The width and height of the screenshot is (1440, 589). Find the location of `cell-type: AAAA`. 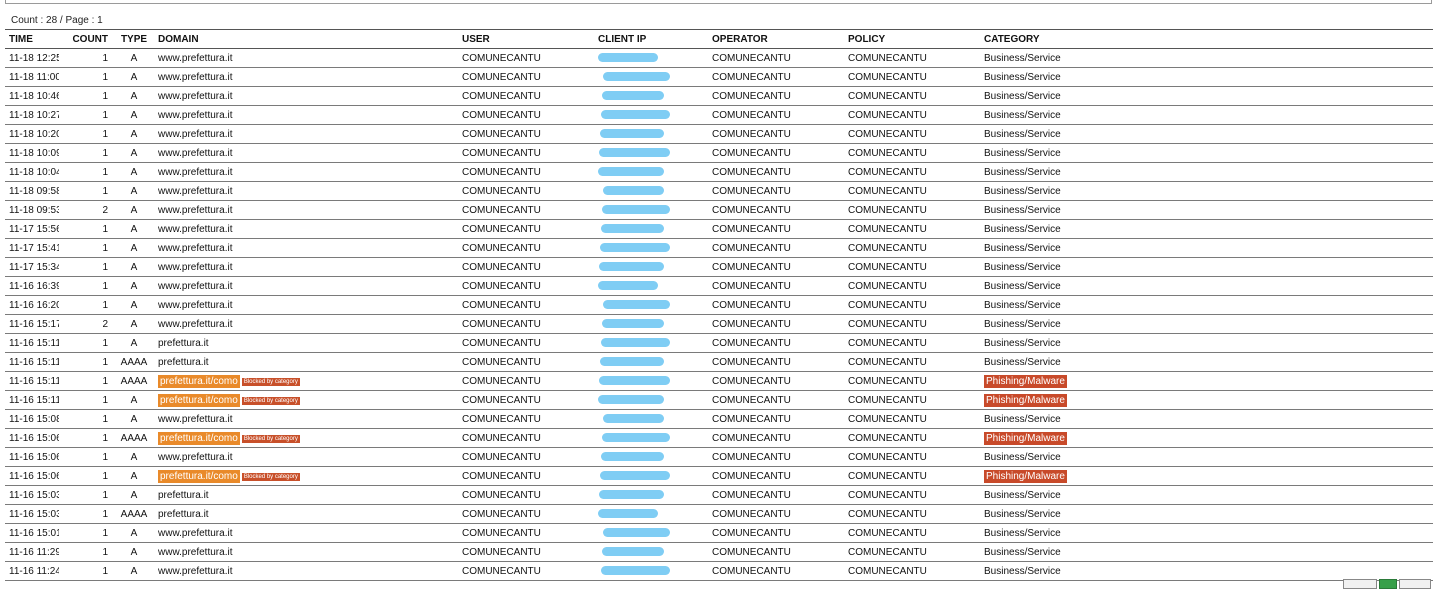

cell-type: AAAA is located at coordinates (134, 438).